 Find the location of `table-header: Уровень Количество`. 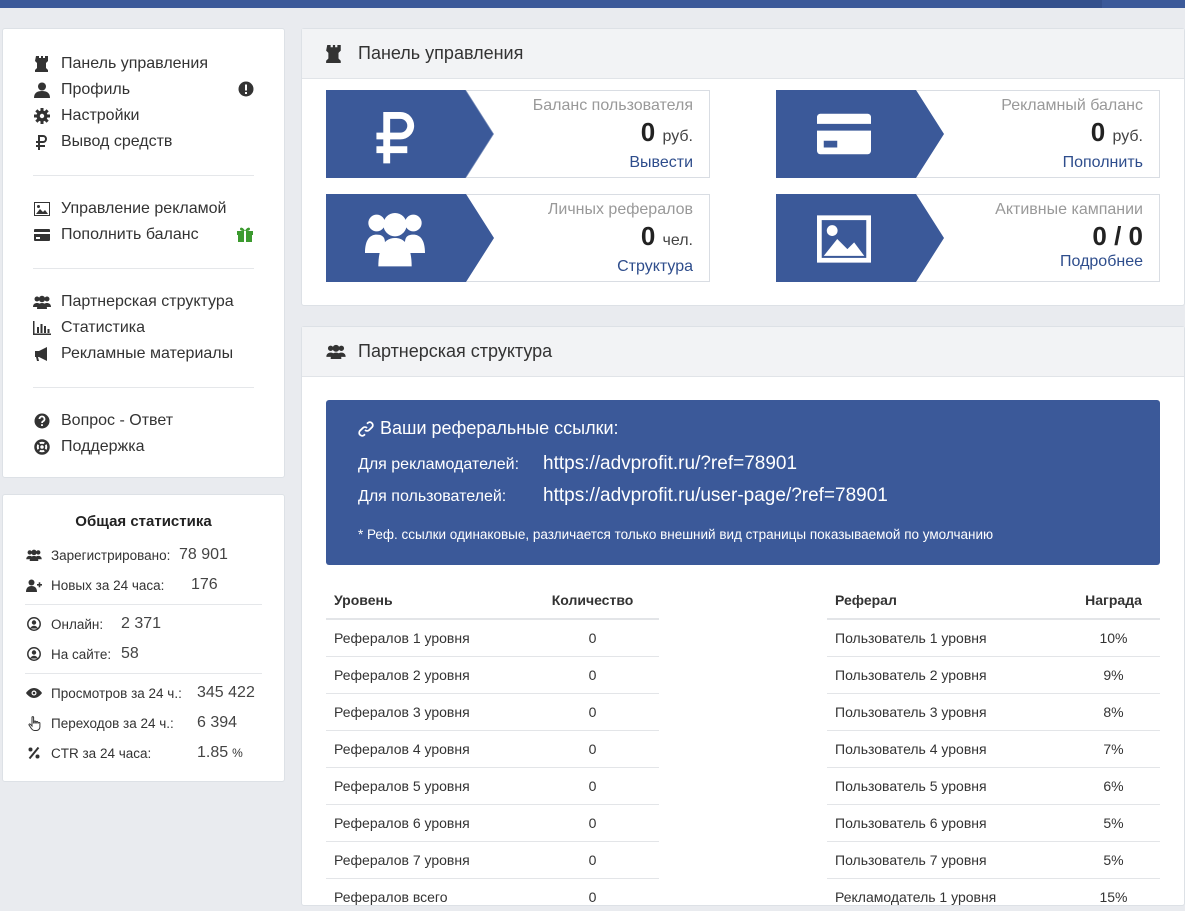

table-header: Уровень Количество is located at coordinates (492, 600).